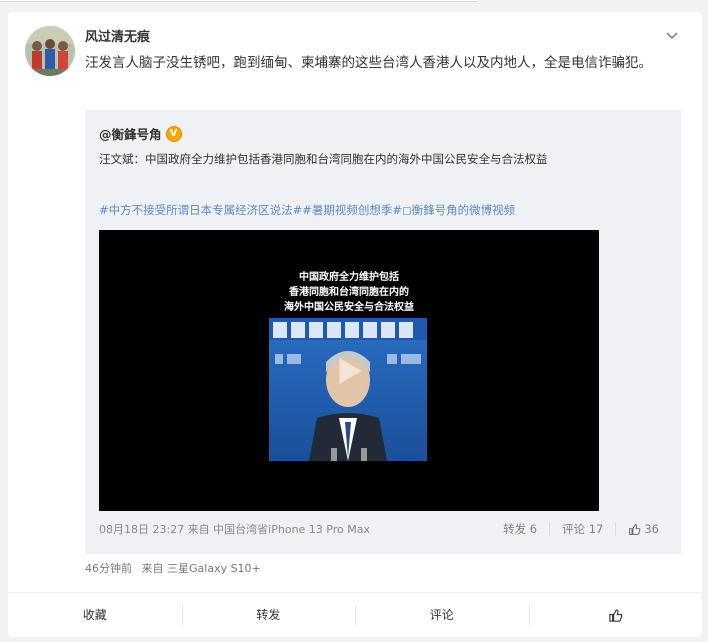  Describe the element at coordinates (95, 615) in the screenshot. I see `collect-button: 收藏` at that location.